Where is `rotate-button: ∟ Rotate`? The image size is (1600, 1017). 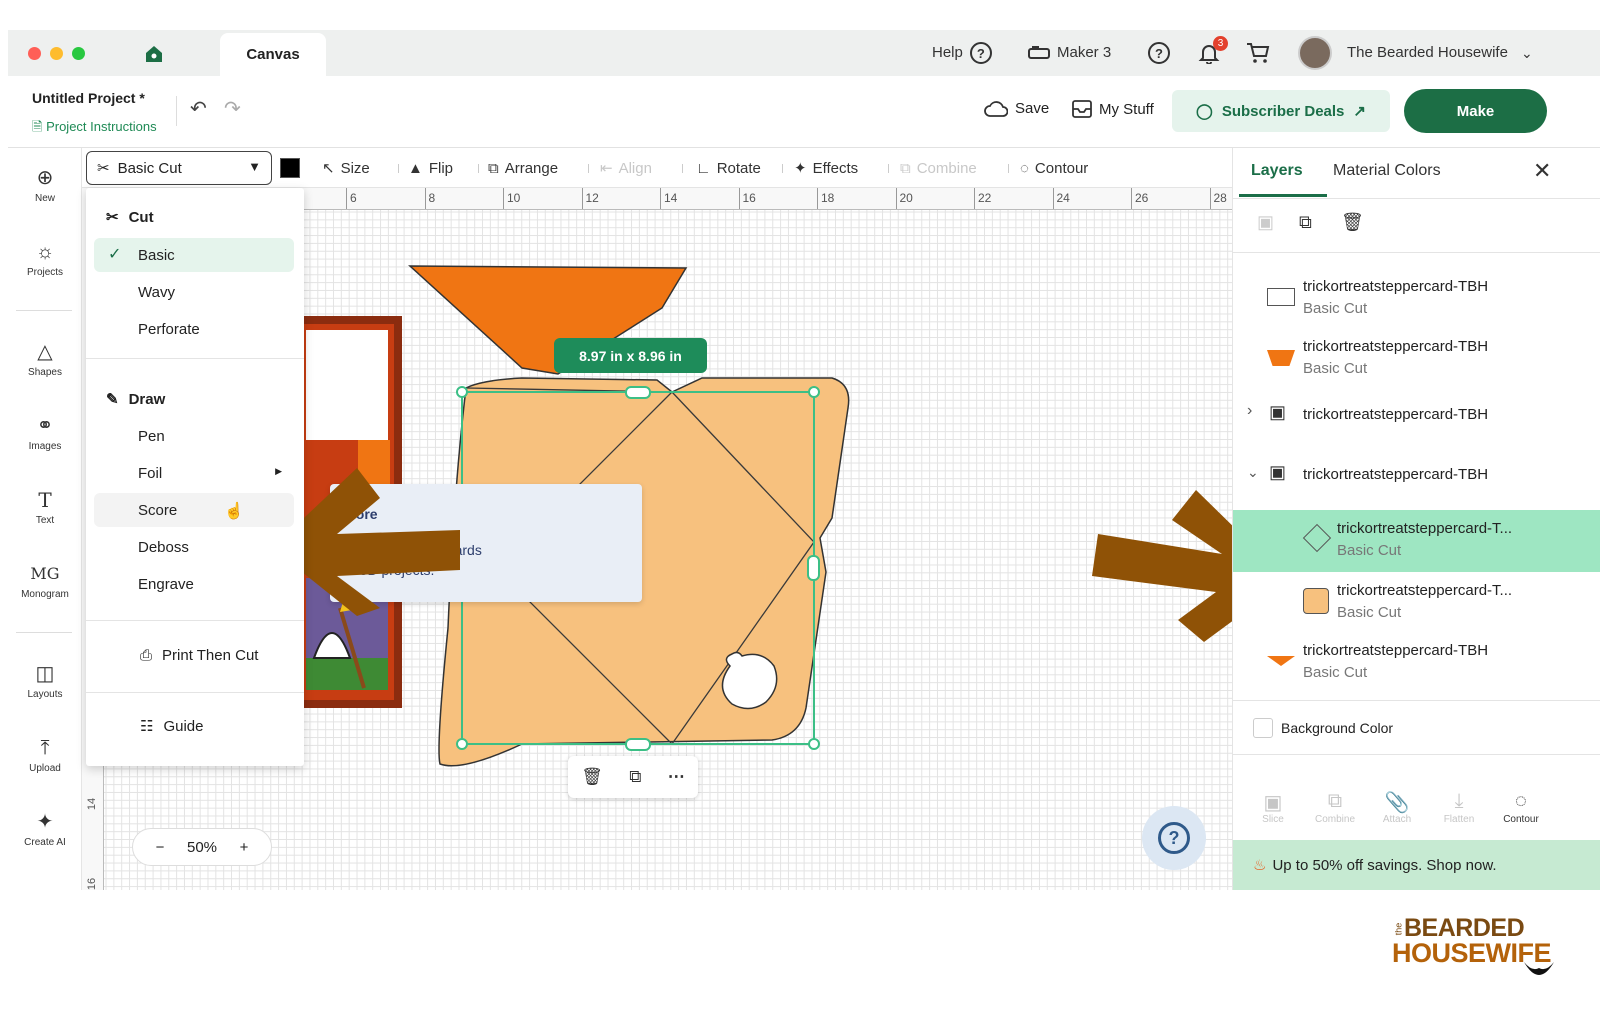
rotate-button: ∟ Rotate is located at coordinates (728, 168).